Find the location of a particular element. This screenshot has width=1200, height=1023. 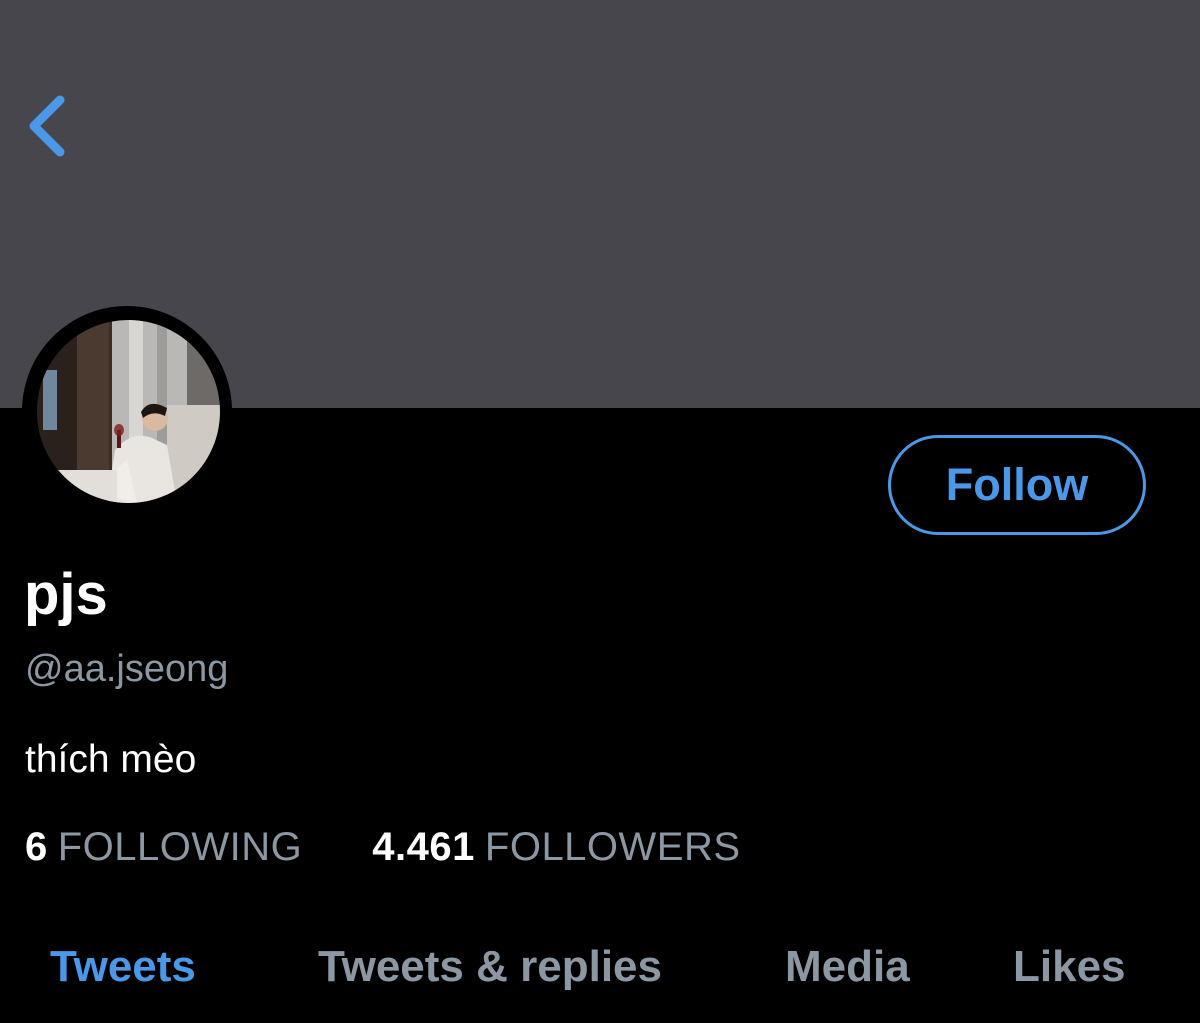

following-label: FOLLOWING is located at coordinates (180, 846).